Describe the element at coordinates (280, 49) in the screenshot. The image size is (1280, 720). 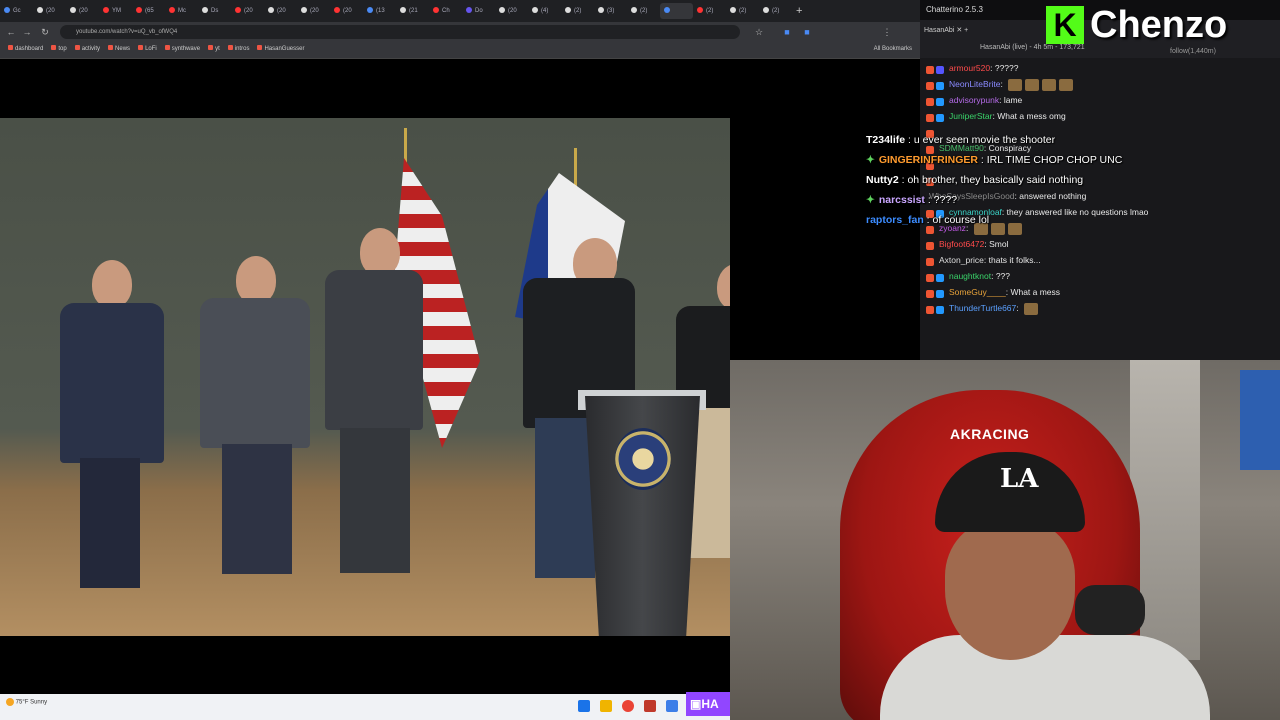
I see `bookmark-item: HasanGuesser` at that location.